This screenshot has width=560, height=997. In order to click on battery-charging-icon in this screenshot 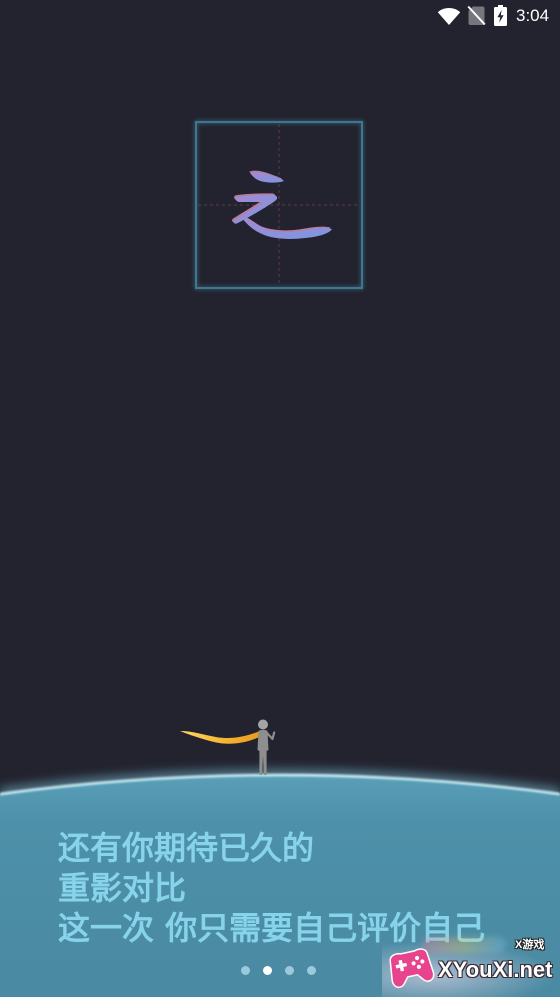, I will do `click(500, 15)`.